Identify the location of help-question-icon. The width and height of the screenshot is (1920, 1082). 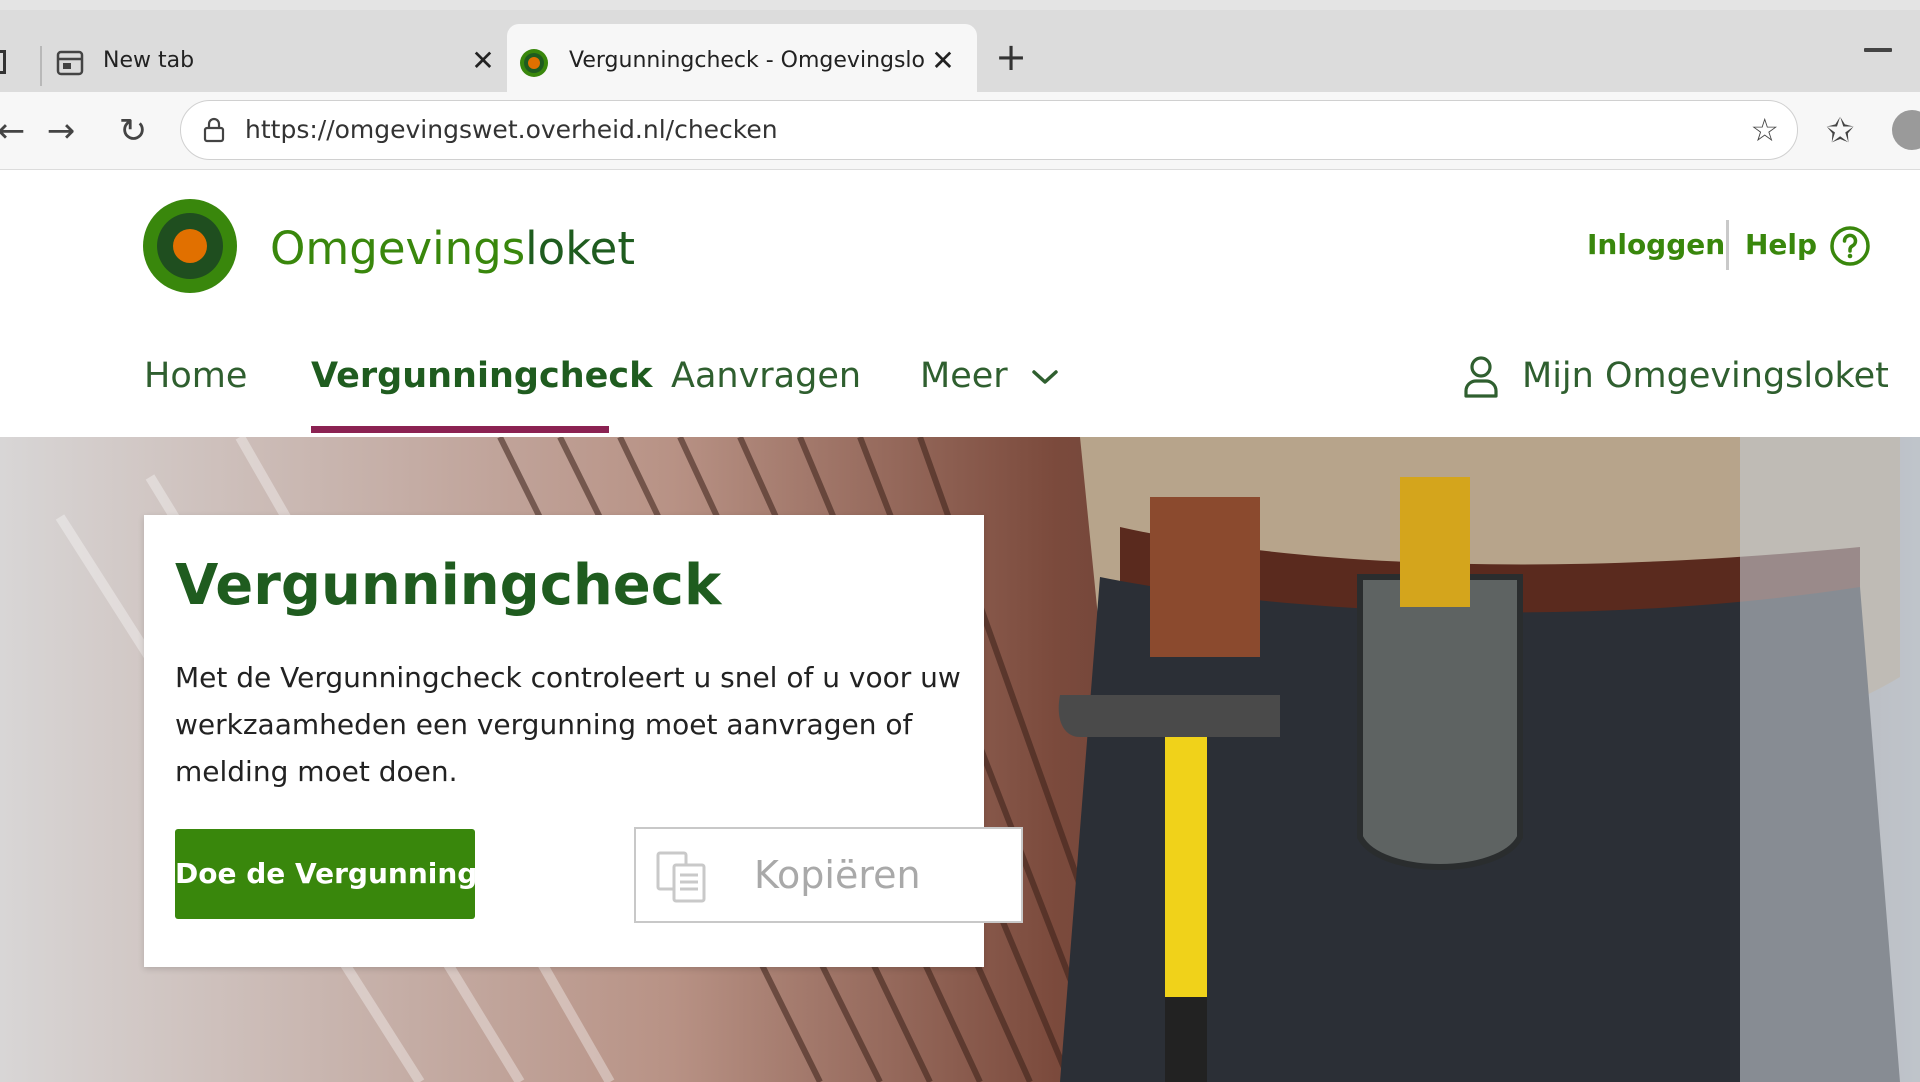
(1850, 246).